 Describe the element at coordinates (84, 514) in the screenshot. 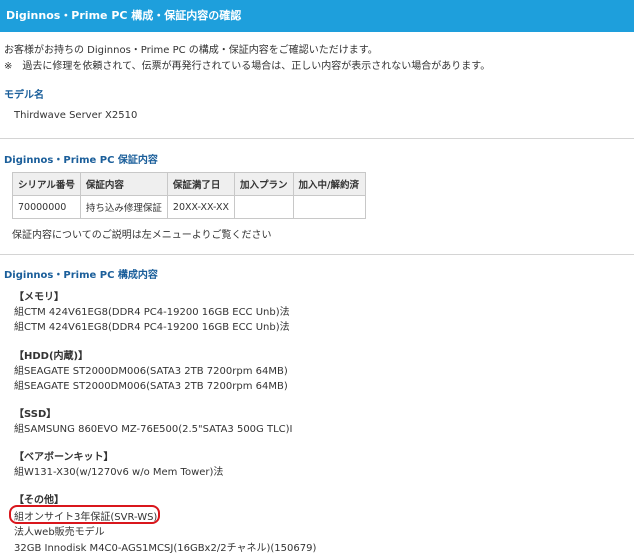

I see `highlight-annotation` at that location.